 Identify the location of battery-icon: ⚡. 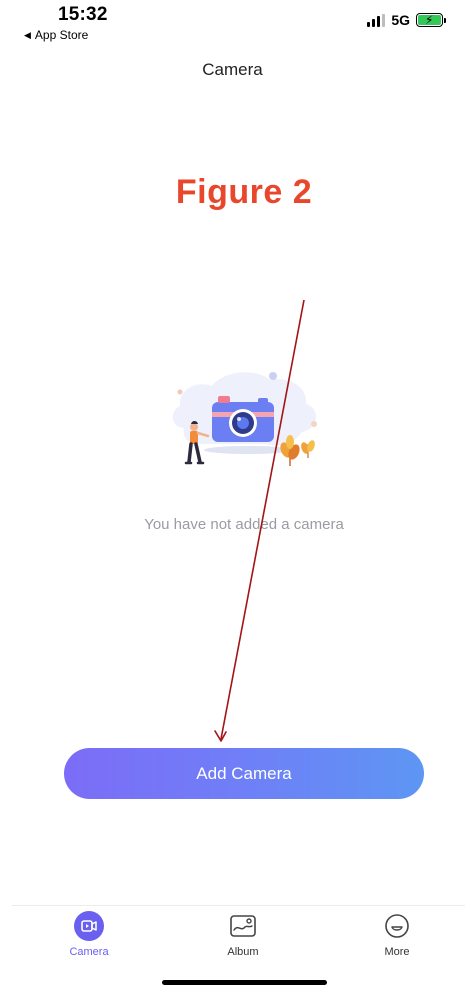
(431, 20).